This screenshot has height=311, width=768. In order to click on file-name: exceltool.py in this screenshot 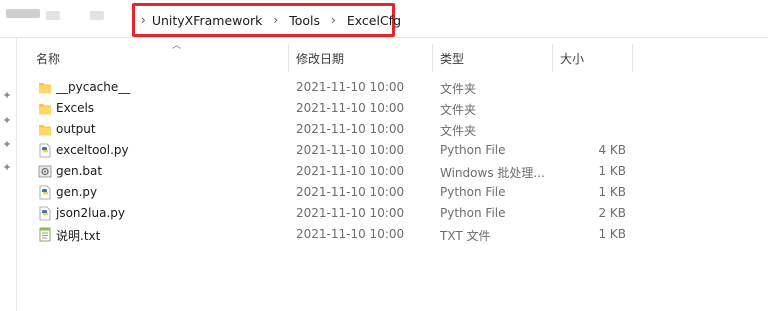, I will do `click(92, 150)`.